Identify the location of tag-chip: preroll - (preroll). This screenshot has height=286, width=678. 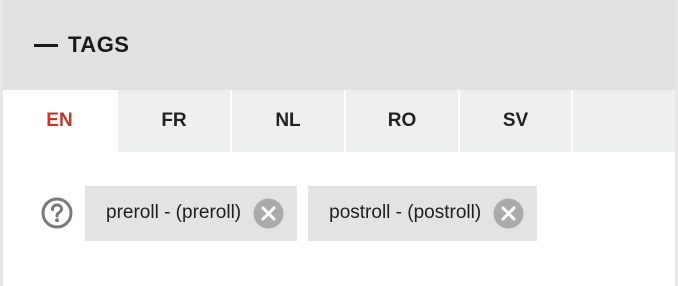
(191, 213).